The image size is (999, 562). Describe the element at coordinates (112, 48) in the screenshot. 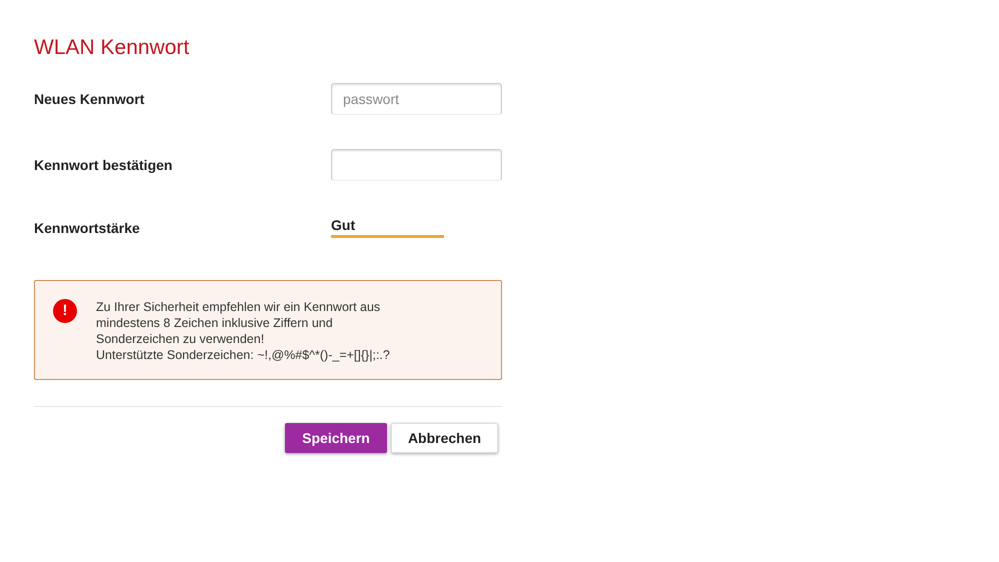

I see `page-title: WLAN Kennwort` at that location.